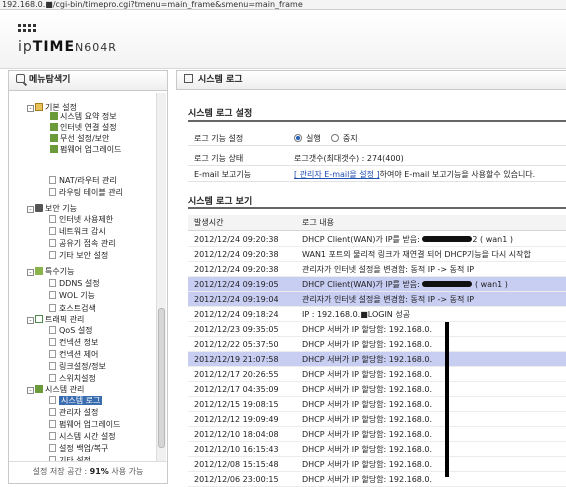 This screenshot has height=487, width=566. What do you see at coordinates (87, 243) in the screenshot?
I see `tree-label: 공유기 접속 관리` at bounding box center [87, 243].